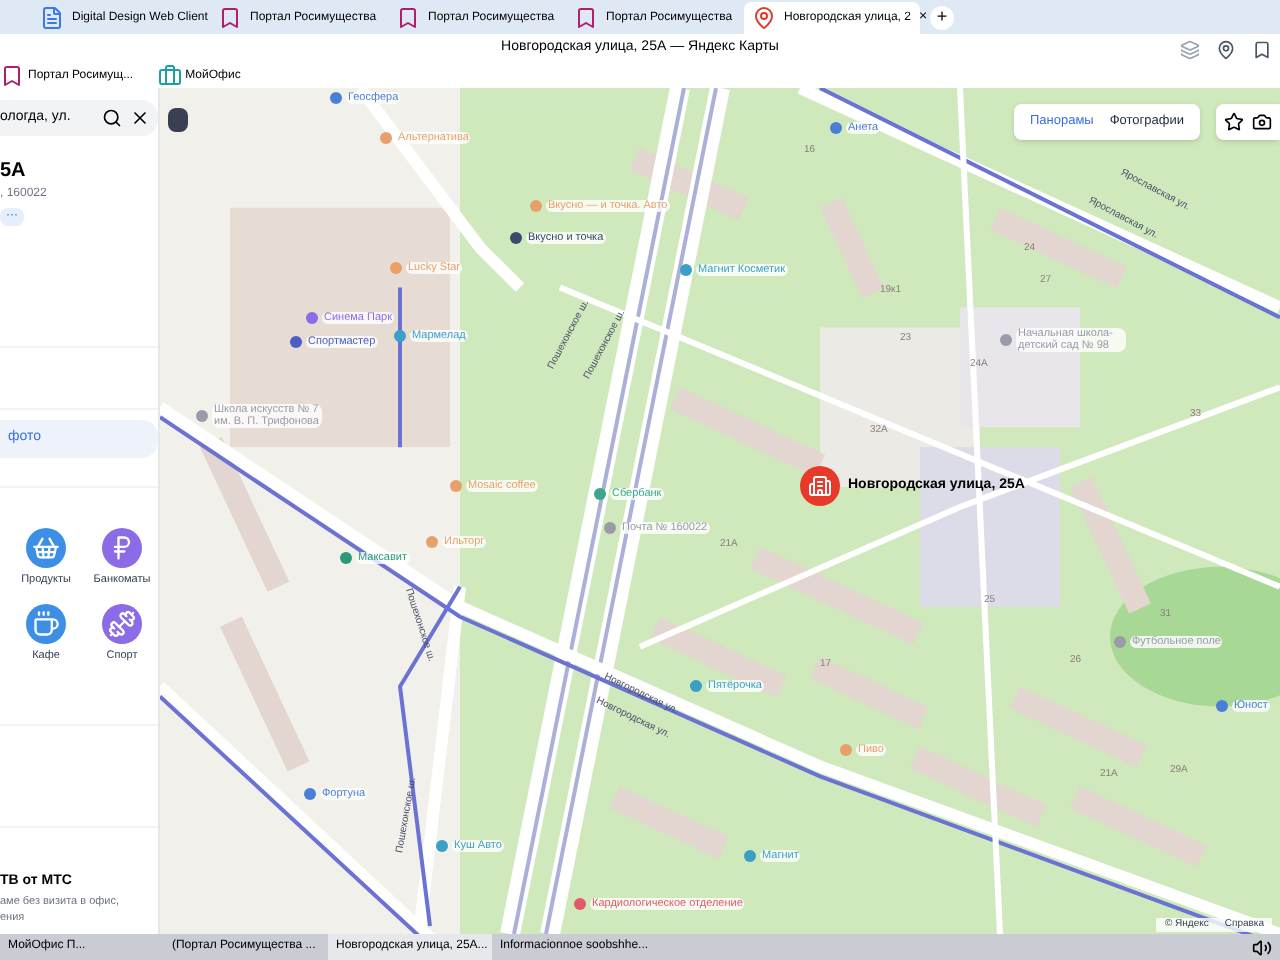 Image resolution: width=1280 pixels, height=960 pixels. What do you see at coordinates (1226, 49) in the screenshot?
I see `location-icon` at bounding box center [1226, 49].